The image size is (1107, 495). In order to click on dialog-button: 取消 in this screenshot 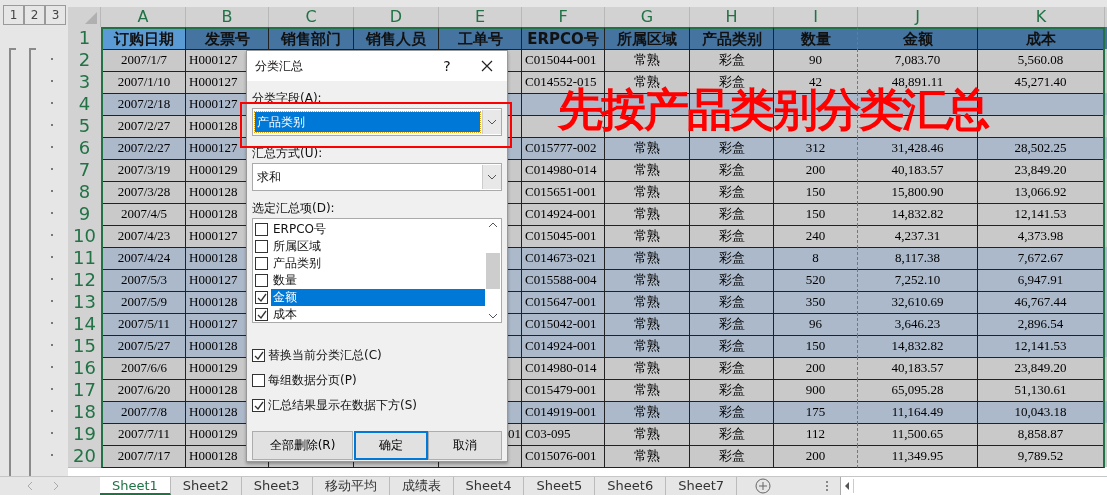, I will do `click(465, 445)`.